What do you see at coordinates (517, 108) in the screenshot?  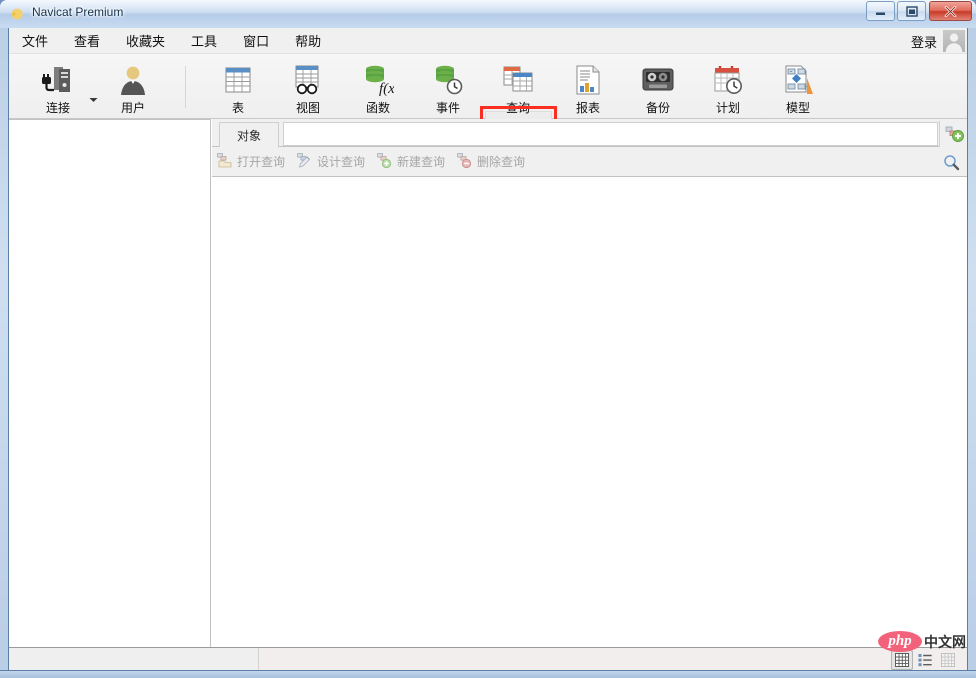 I see `toolbar-label-query: 查询` at bounding box center [517, 108].